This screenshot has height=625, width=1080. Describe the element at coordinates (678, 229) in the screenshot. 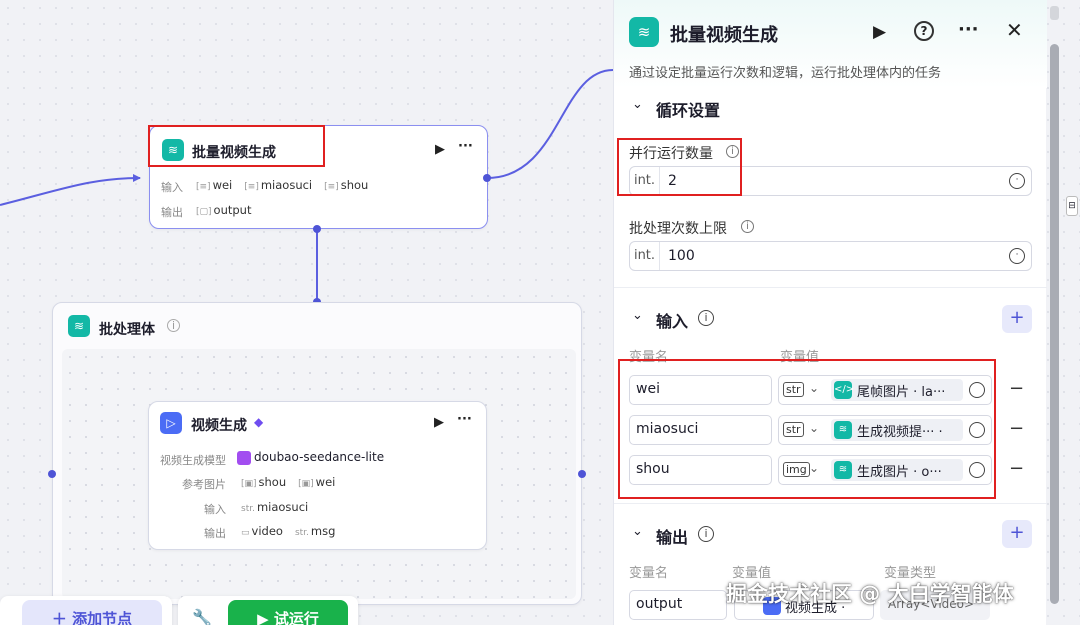

I see `batch-limit-label: 批处理次数上限` at that location.